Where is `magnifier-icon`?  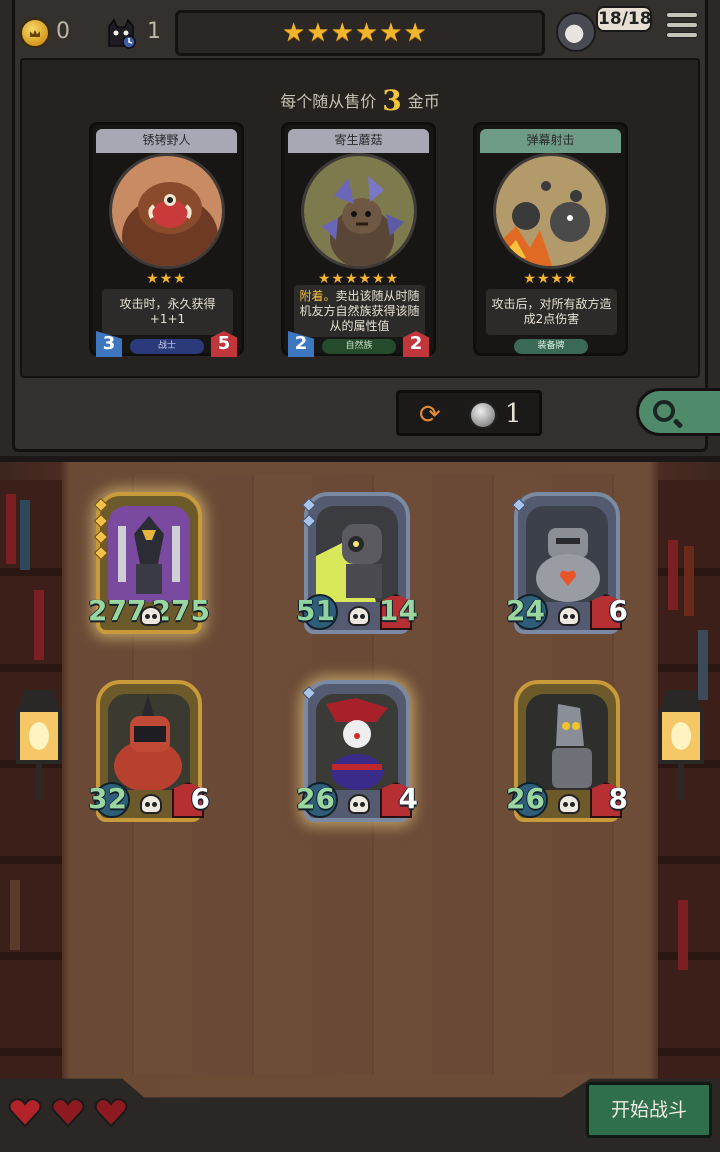 magnifier-icon is located at coordinates (664, 411).